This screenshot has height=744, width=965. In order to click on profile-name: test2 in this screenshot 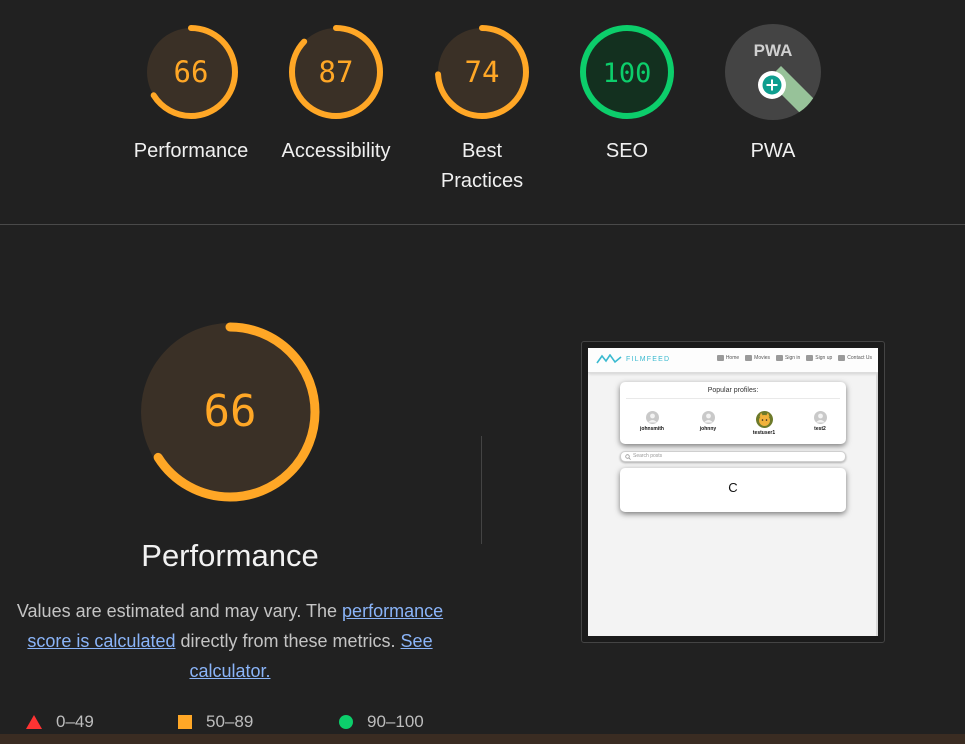, I will do `click(820, 429)`.